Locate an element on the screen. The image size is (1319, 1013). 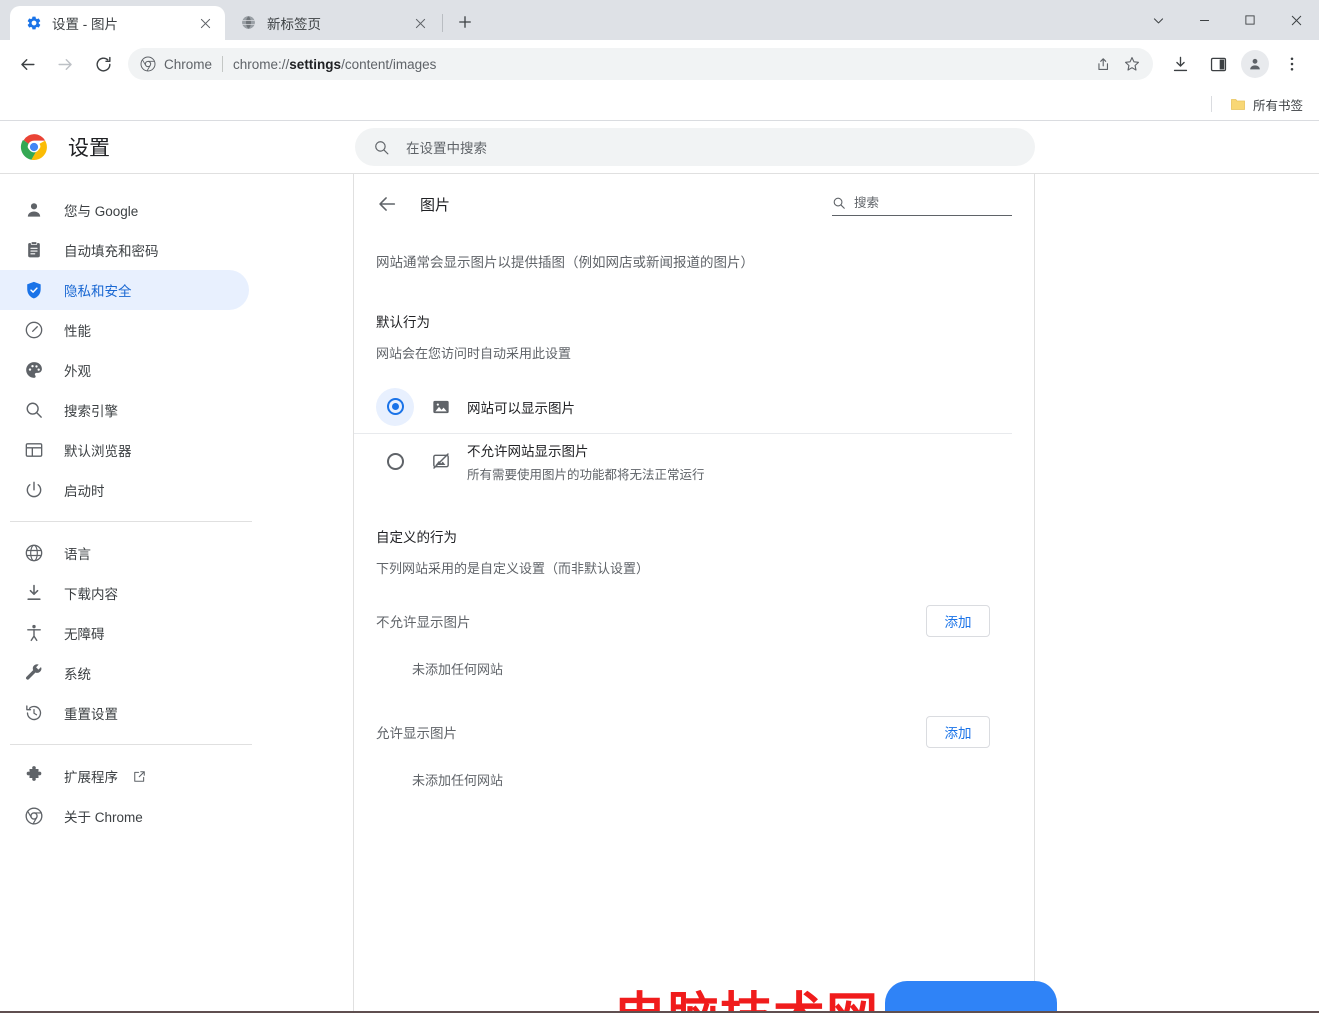
radio-option-block-images: 不允许网站显示图片 所有需要使用图片的功能都将无法正常运行 is located at coordinates (683, 461).